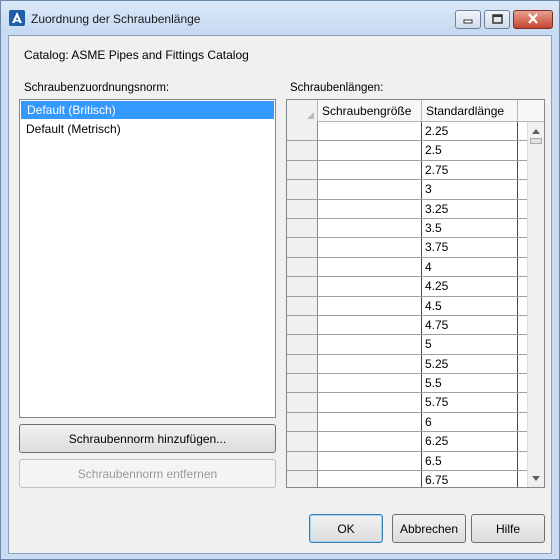  I want to click on scroll-down-icon, so click(536, 478).